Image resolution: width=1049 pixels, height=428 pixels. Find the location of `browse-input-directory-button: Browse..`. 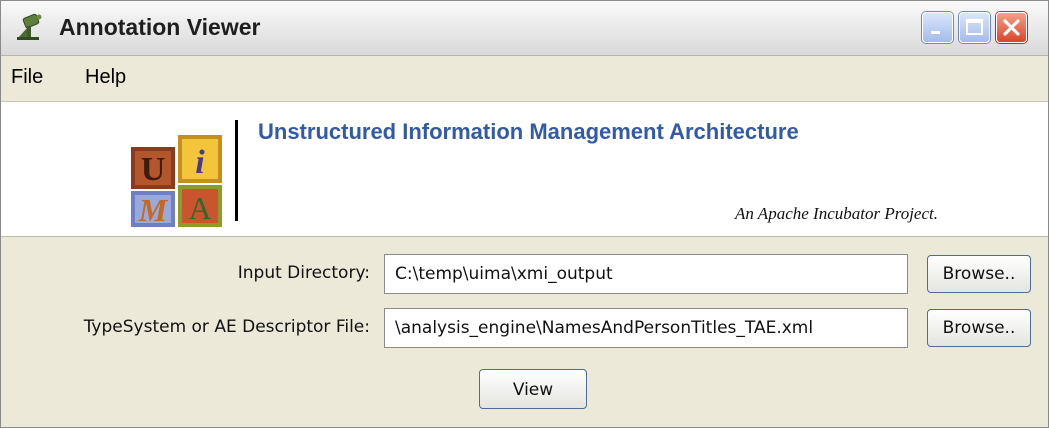

browse-input-directory-button: Browse.. is located at coordinates (979, 274).